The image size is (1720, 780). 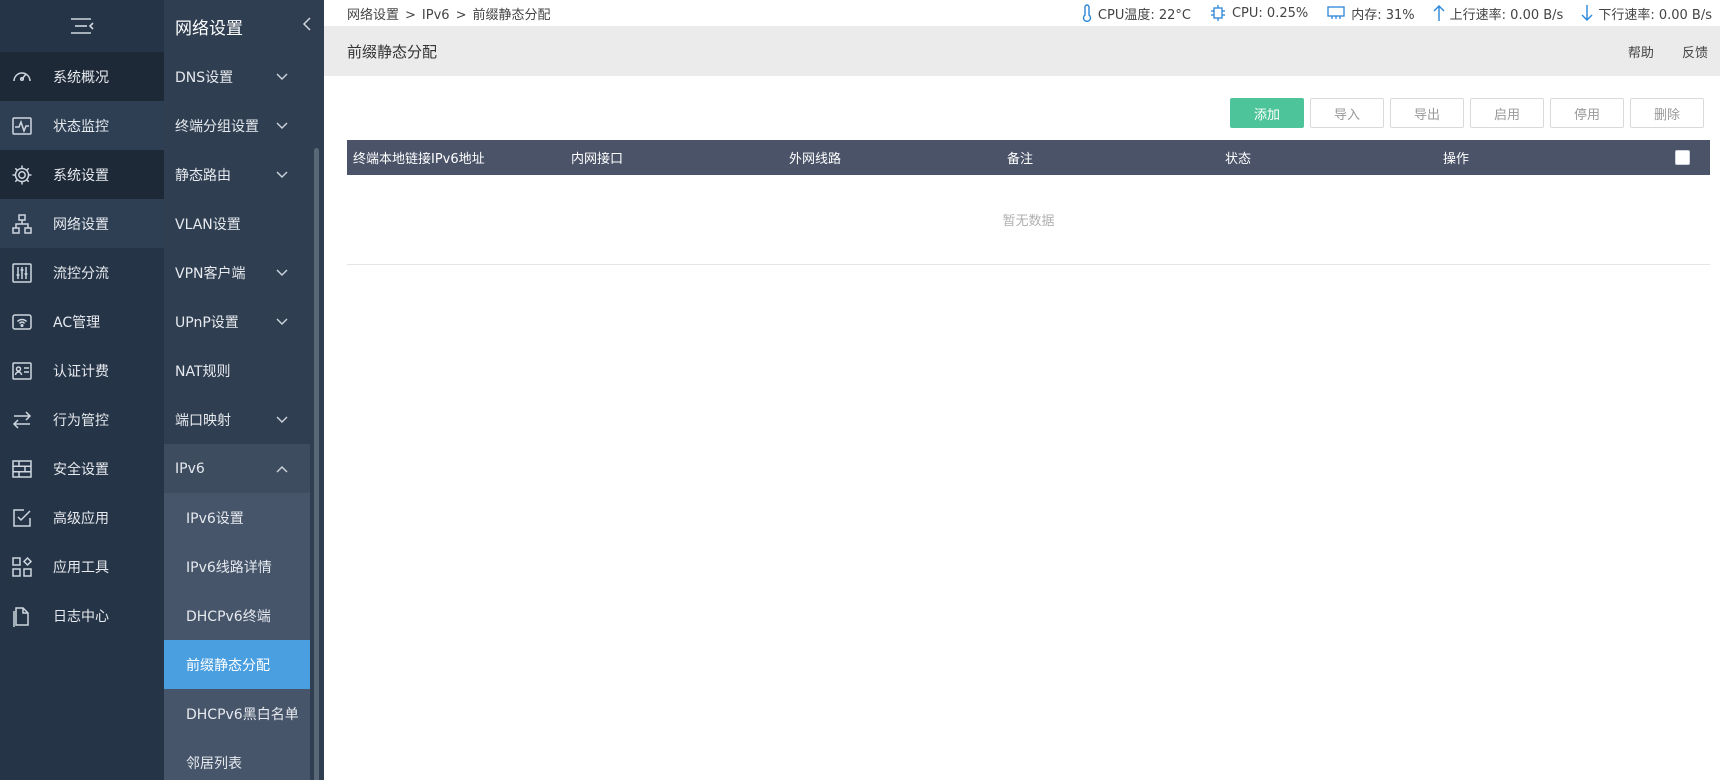 I want to click on prefix-static-table: 终端本地链接IPv6地址 内网接口 外网线路 备注 状态 操作 暂无数据, so click(x=1028, y=202).